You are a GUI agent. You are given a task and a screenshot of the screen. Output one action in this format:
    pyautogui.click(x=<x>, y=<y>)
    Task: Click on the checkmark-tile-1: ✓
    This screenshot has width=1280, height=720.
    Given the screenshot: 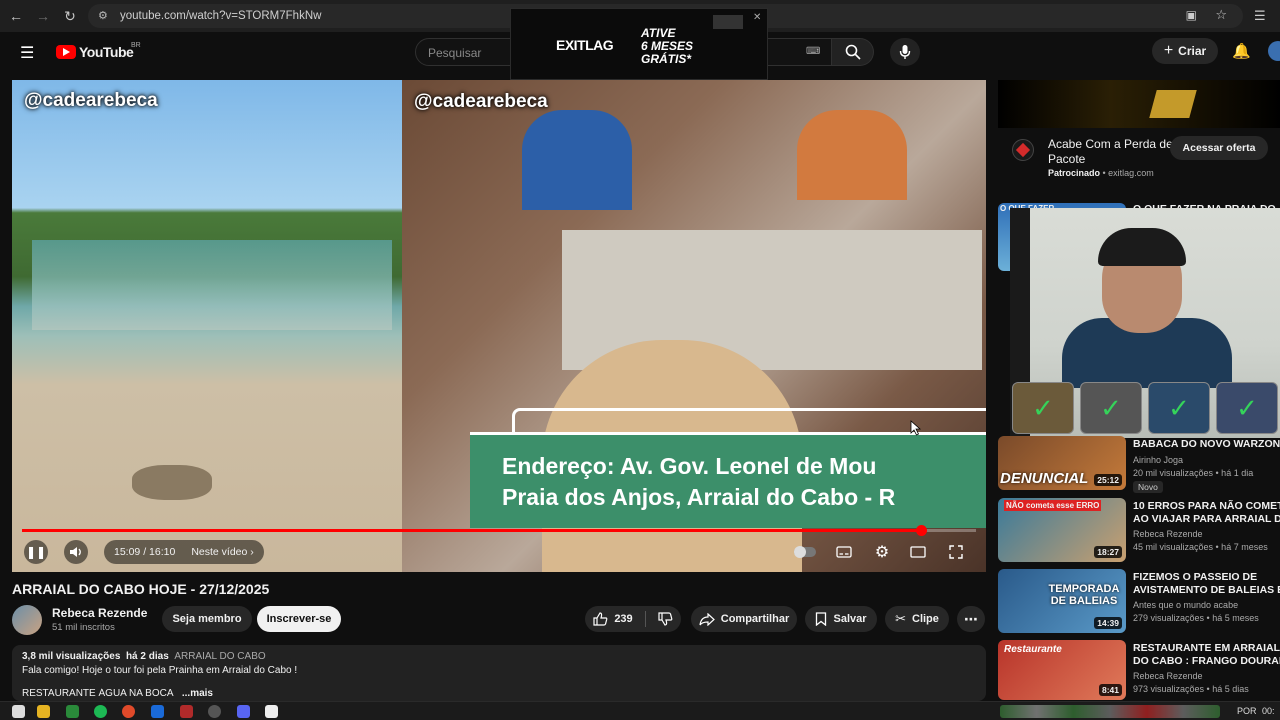 What is the action you would take?
    pyautogui.click(x=1043, y=408)
    